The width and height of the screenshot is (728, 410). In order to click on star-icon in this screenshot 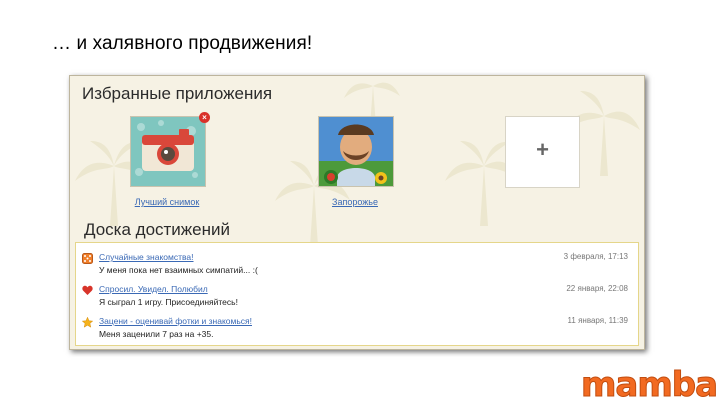, I will do `click(87, 322)`.